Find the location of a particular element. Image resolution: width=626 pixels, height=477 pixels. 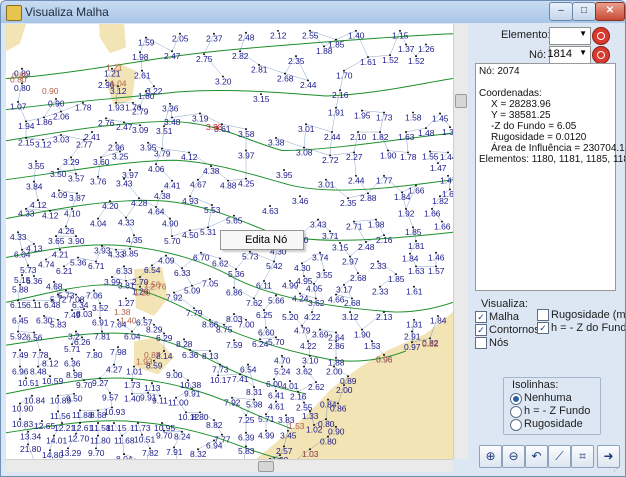

depth-node: 2.86 is located at coordinates (336, 345).